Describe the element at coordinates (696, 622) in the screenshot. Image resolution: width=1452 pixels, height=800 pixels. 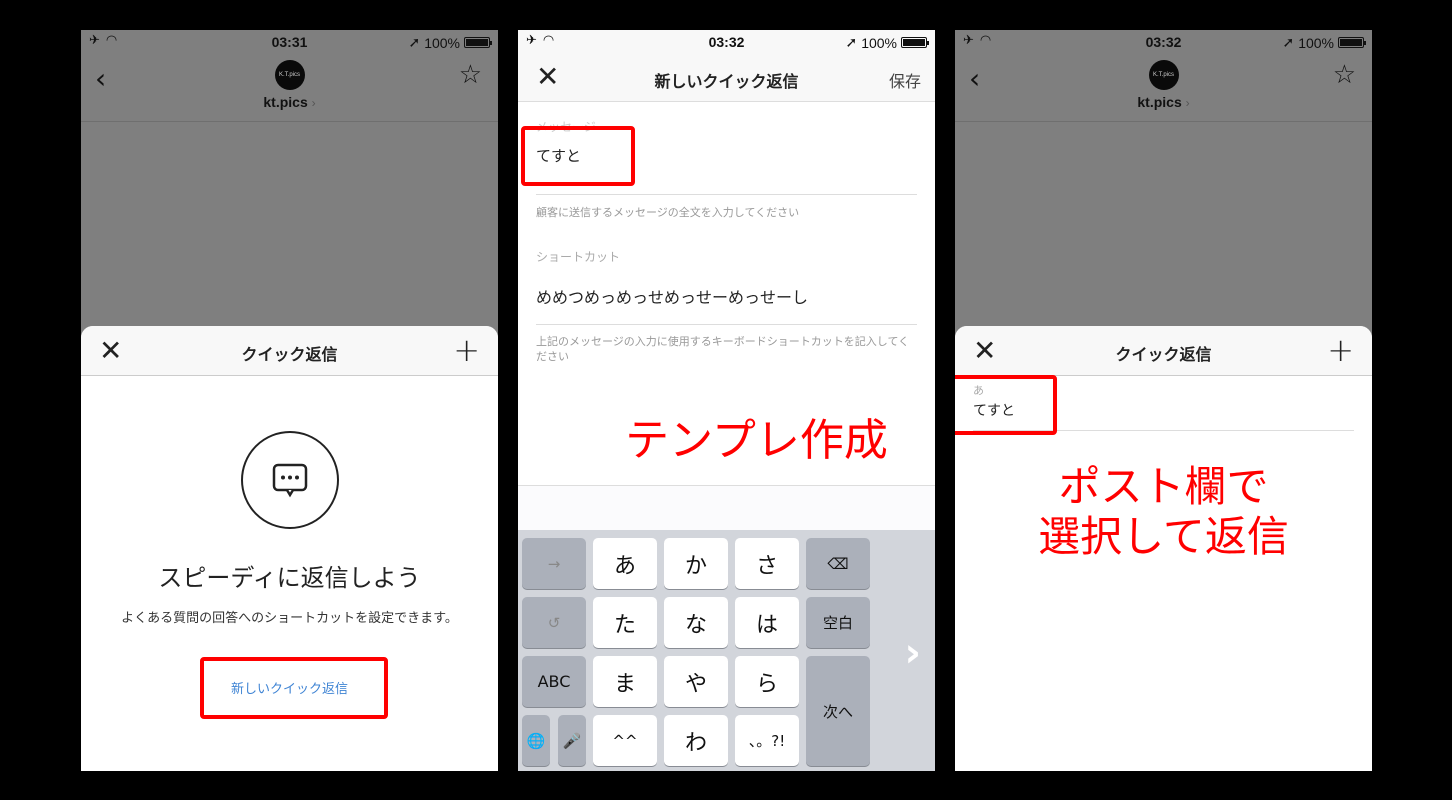
I see `key-na: な` at that location.